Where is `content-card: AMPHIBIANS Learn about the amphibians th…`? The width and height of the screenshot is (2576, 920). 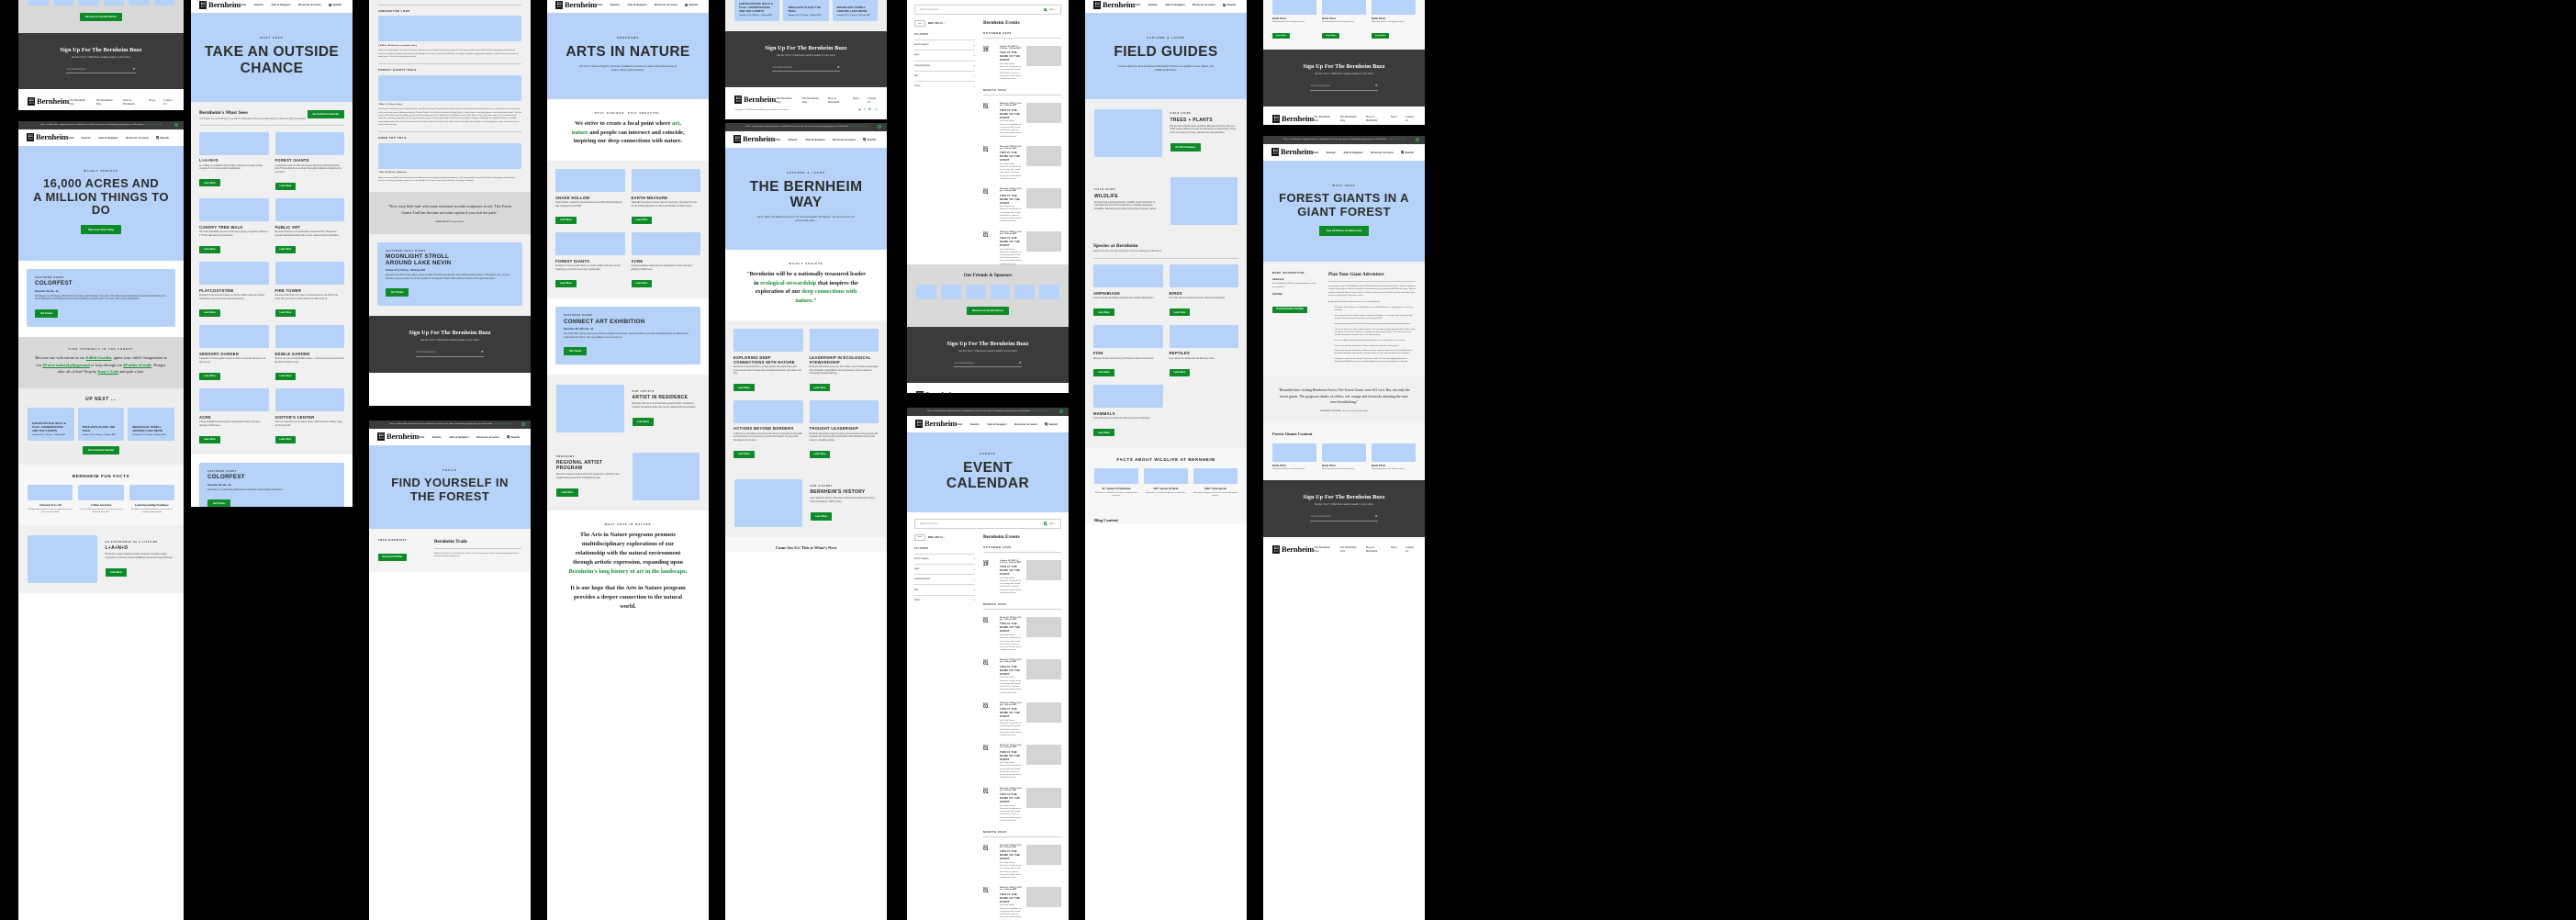
content-card: AMPHIBIANS Learn about the amphibians th… is located at coordinates (1128, 290).